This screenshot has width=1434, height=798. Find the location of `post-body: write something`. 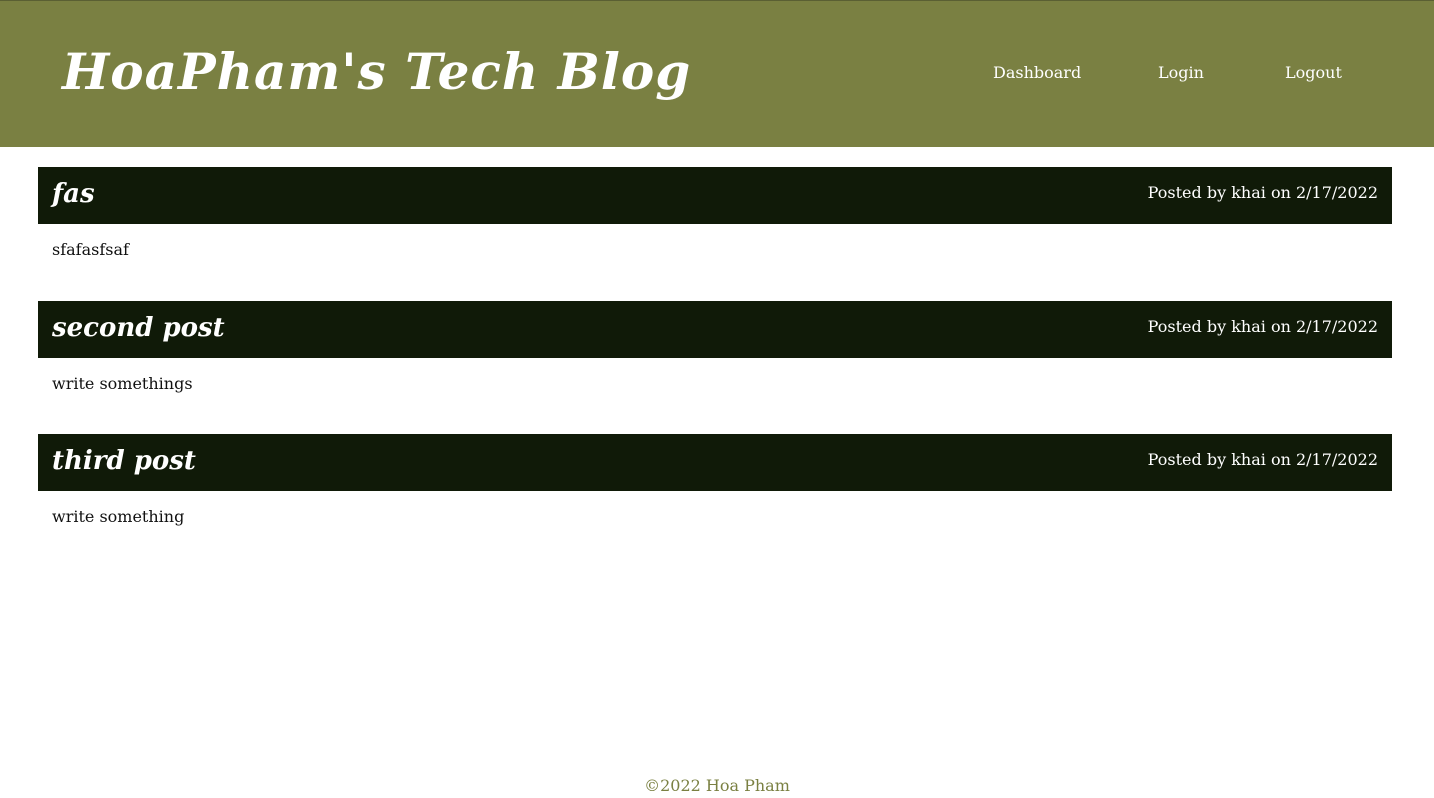

post-body: write something is located at coordinates (118, 516).